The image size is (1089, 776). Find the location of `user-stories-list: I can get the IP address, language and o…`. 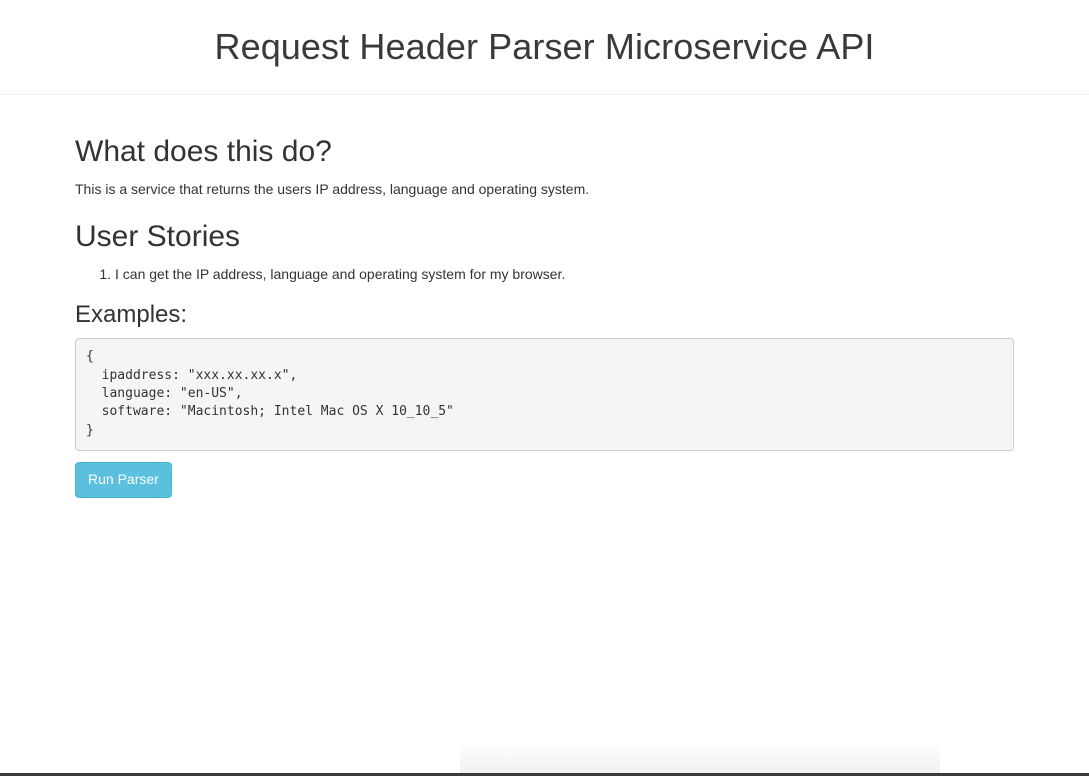

user-stories-list: I can get the IP address, language and o… is located at coordinates (544, 275).